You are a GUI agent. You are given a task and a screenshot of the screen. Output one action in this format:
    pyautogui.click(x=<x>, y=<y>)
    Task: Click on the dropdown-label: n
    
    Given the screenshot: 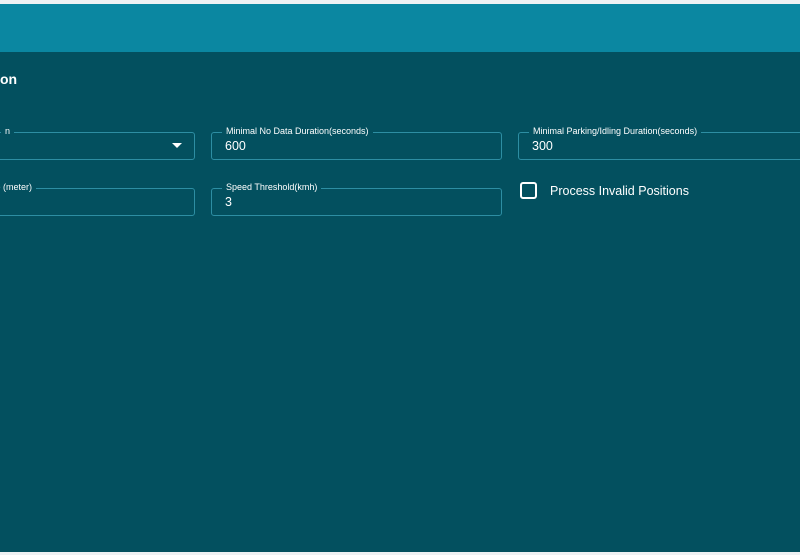 What is the action you would take?
    pyautogui.click(x=8, y=131)
    